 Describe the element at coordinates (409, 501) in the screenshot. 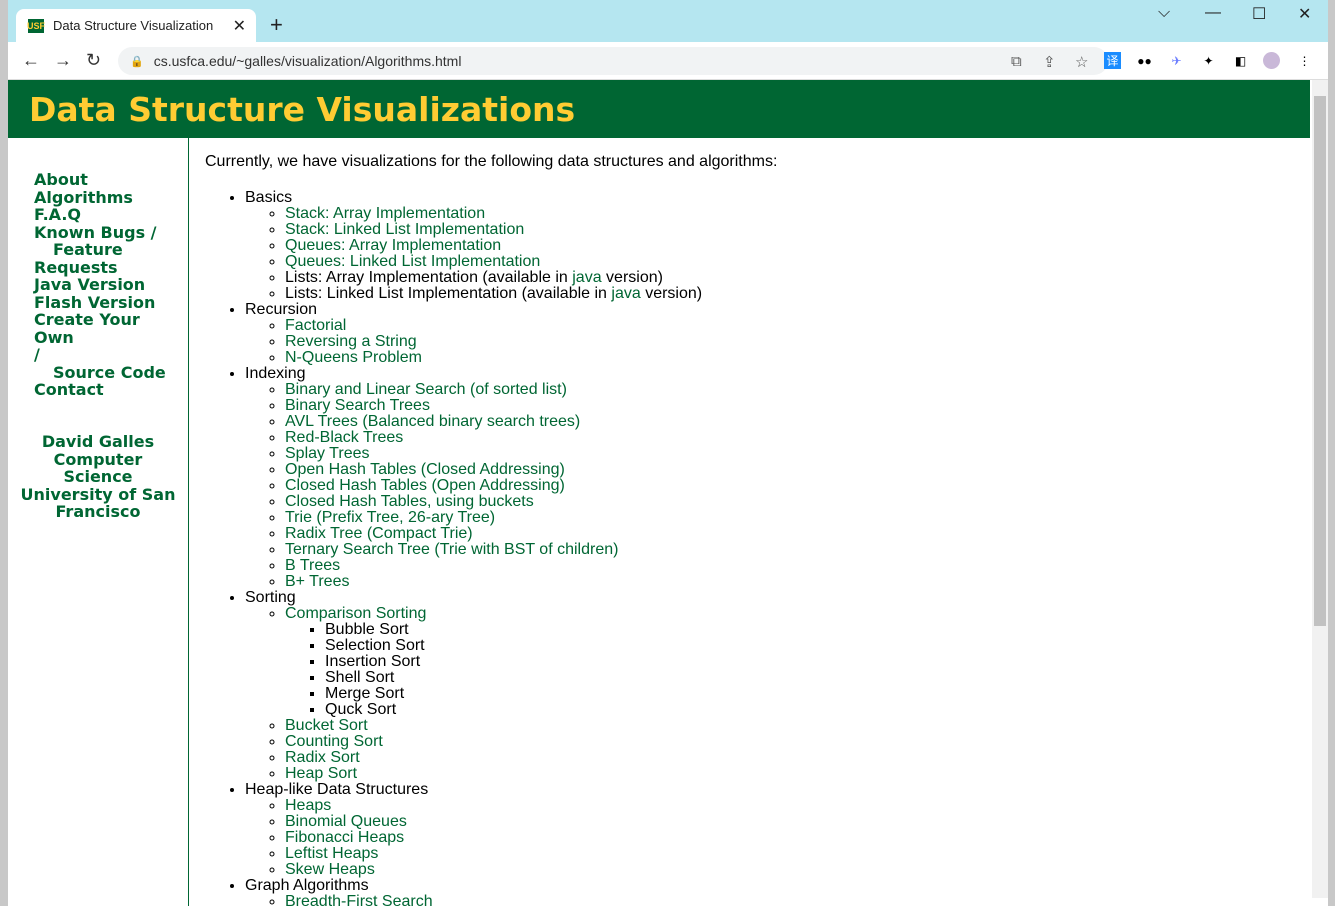

I see `topic-link: Closed Hash Tables, using buckets` at that location.